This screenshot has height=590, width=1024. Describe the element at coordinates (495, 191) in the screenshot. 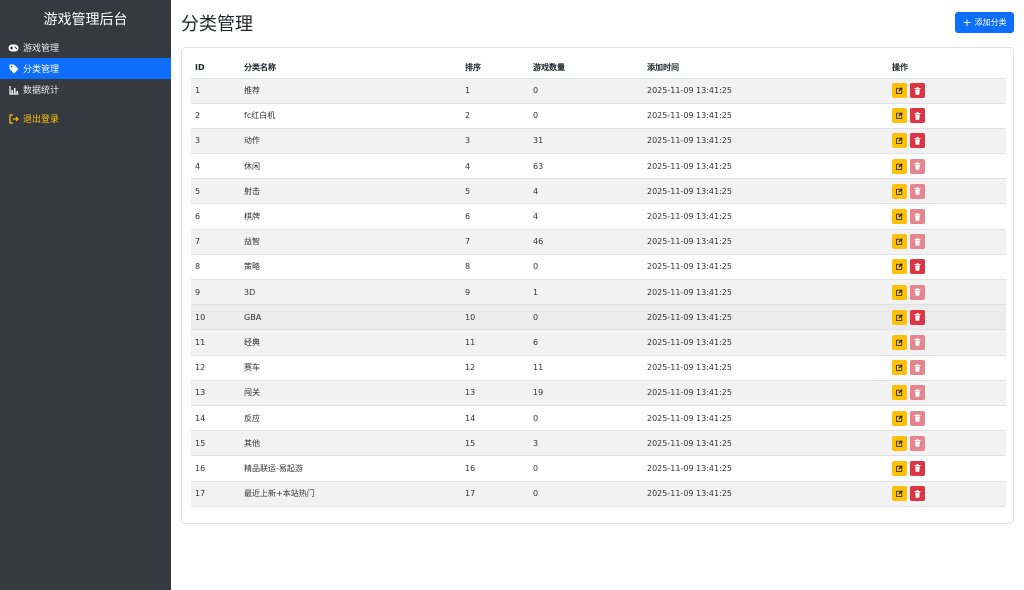

I see `cell-sort: 5` at that location.